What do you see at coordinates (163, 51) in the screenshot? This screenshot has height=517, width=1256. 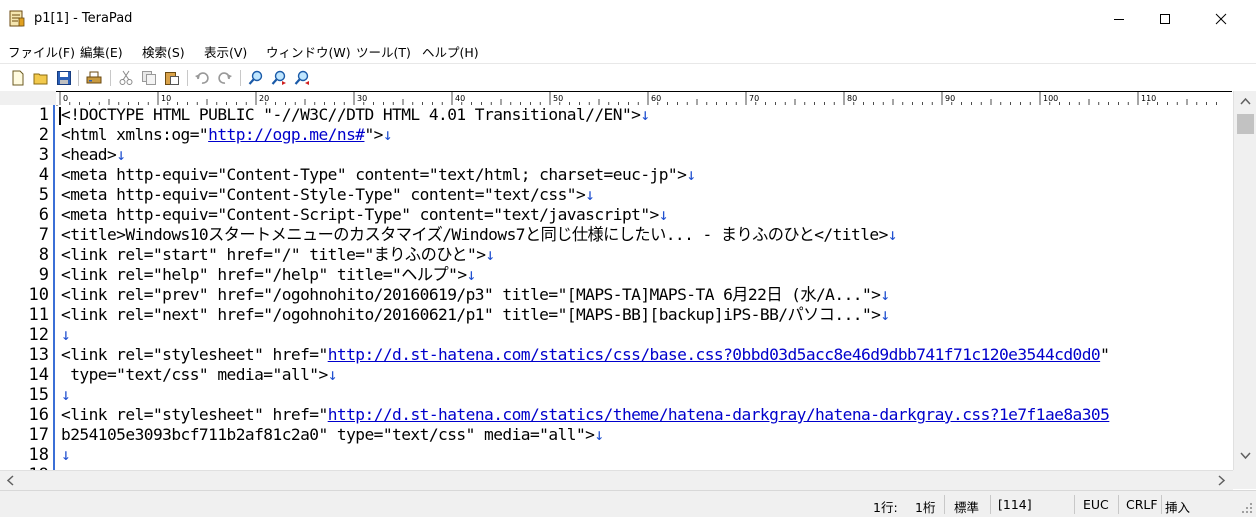 I see `menu-search: 検索(S)` at bounding box center [163, 51].